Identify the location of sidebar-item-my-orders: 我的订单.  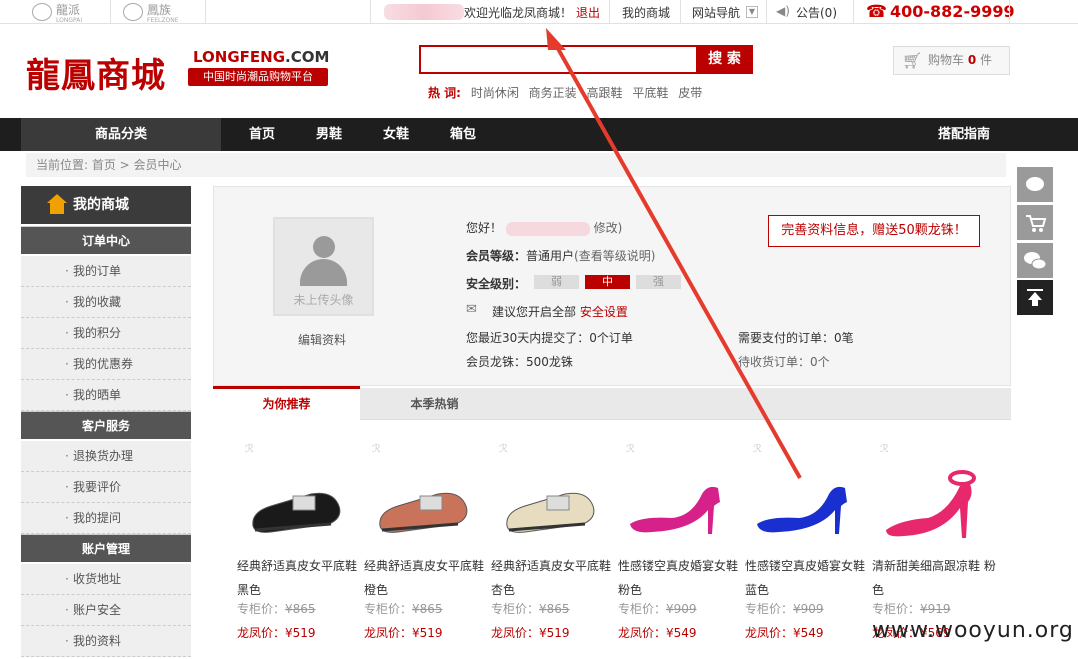
(106, 271).